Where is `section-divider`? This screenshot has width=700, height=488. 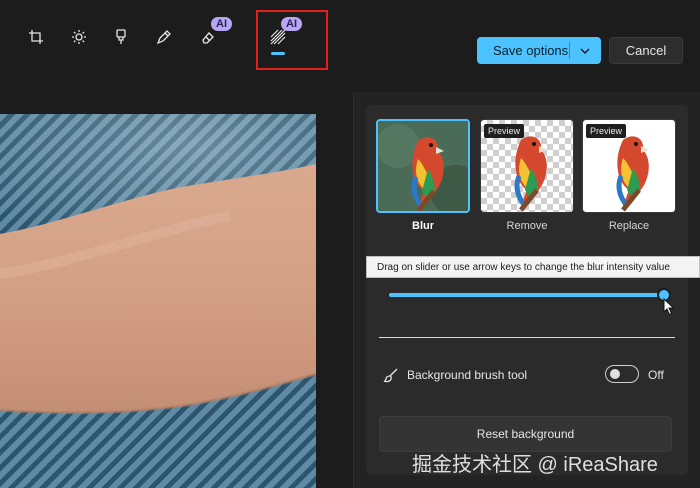 section-divider is located at coordinates (527, 337).